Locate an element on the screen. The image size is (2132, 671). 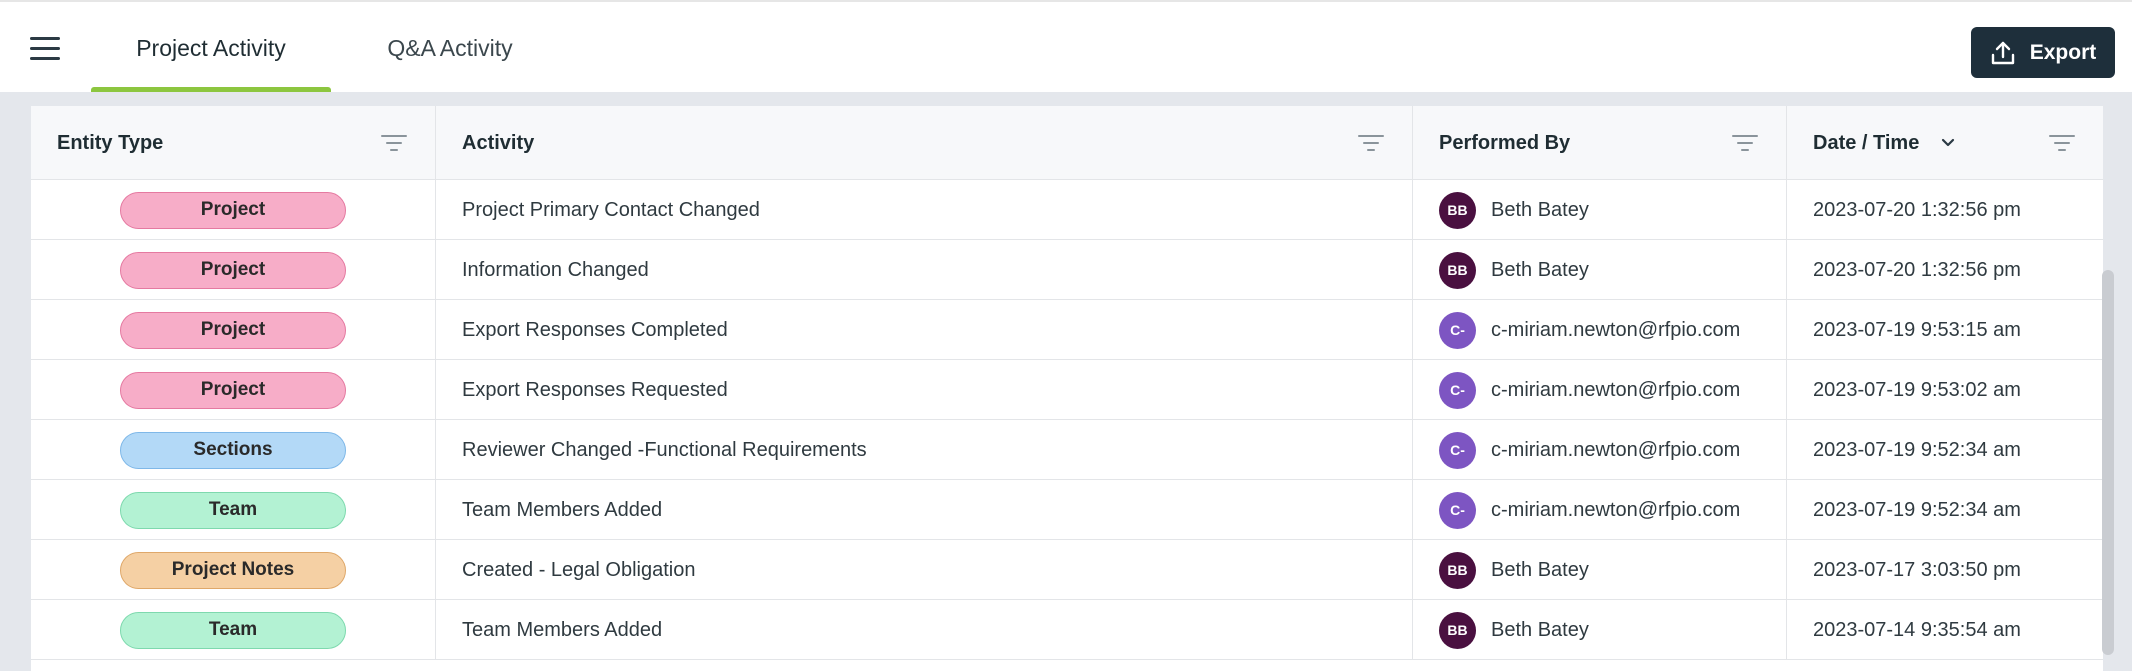
tab-qa-activity: Q&A Activity is located at coordinates (450, 48).